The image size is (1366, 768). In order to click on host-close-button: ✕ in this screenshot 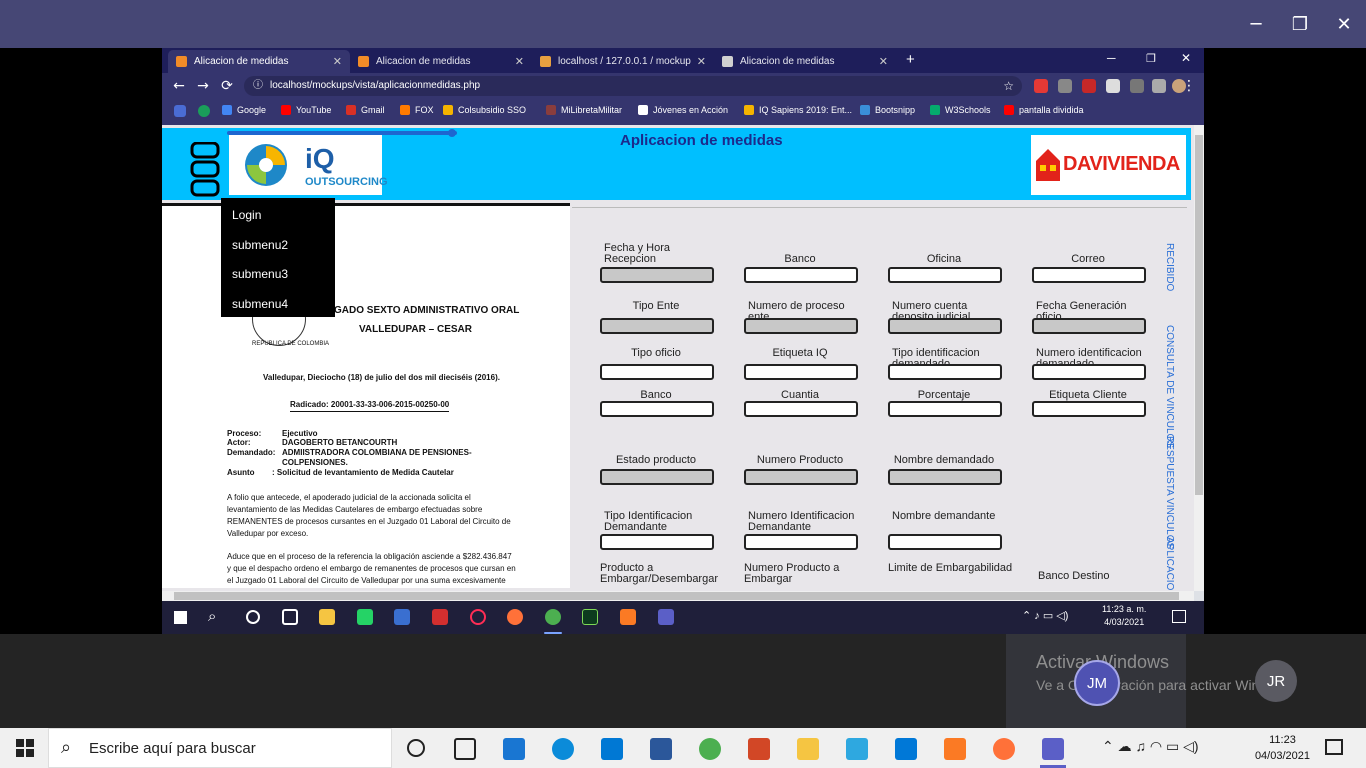, I will do `click(1343, 24)`.